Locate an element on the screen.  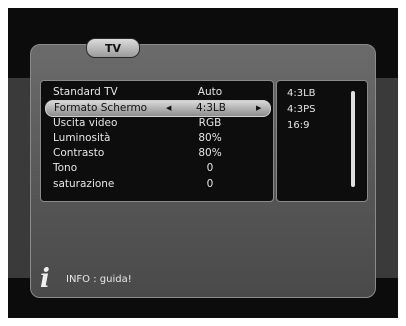
setting-row-standard-tv: Standard TV Auto is located at coordinates (157, 92).